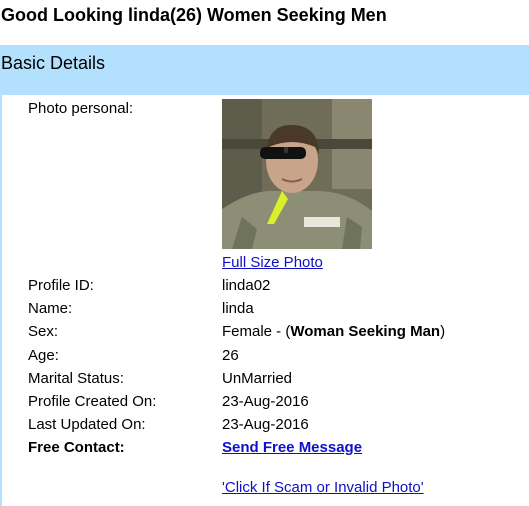 The image size is (529, 506). What do you see at coordinates (1, 300) in the screenshot?
I see `section-left-border` at bounding box center [1, 300].